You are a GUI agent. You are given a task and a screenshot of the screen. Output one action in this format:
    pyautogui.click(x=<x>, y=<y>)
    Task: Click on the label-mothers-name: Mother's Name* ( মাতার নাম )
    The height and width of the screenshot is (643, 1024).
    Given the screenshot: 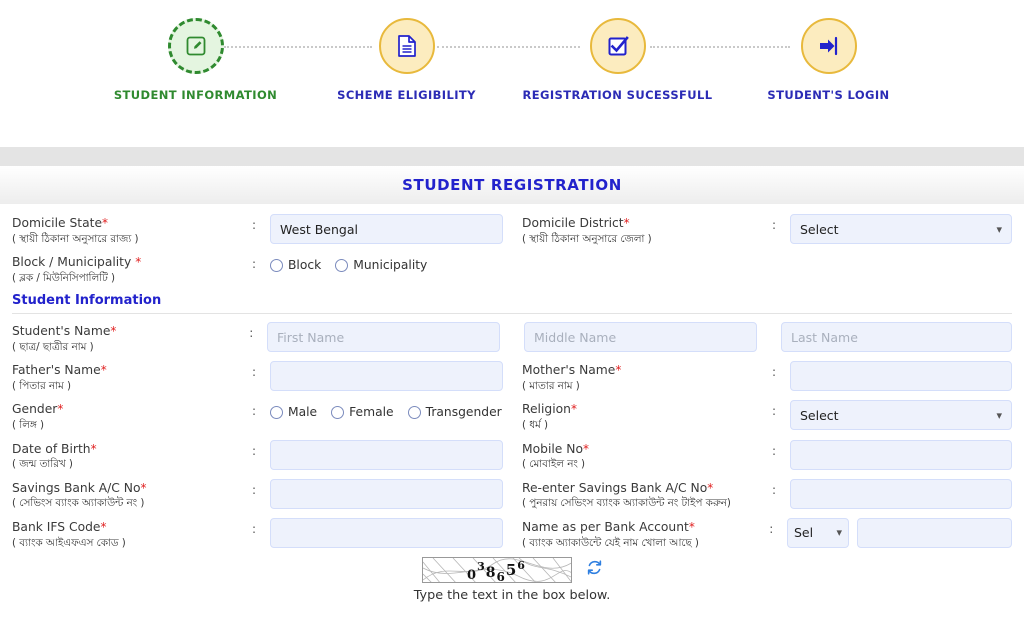 What is the action you would take?
    pyautogui.click(x=647, y=377)
    